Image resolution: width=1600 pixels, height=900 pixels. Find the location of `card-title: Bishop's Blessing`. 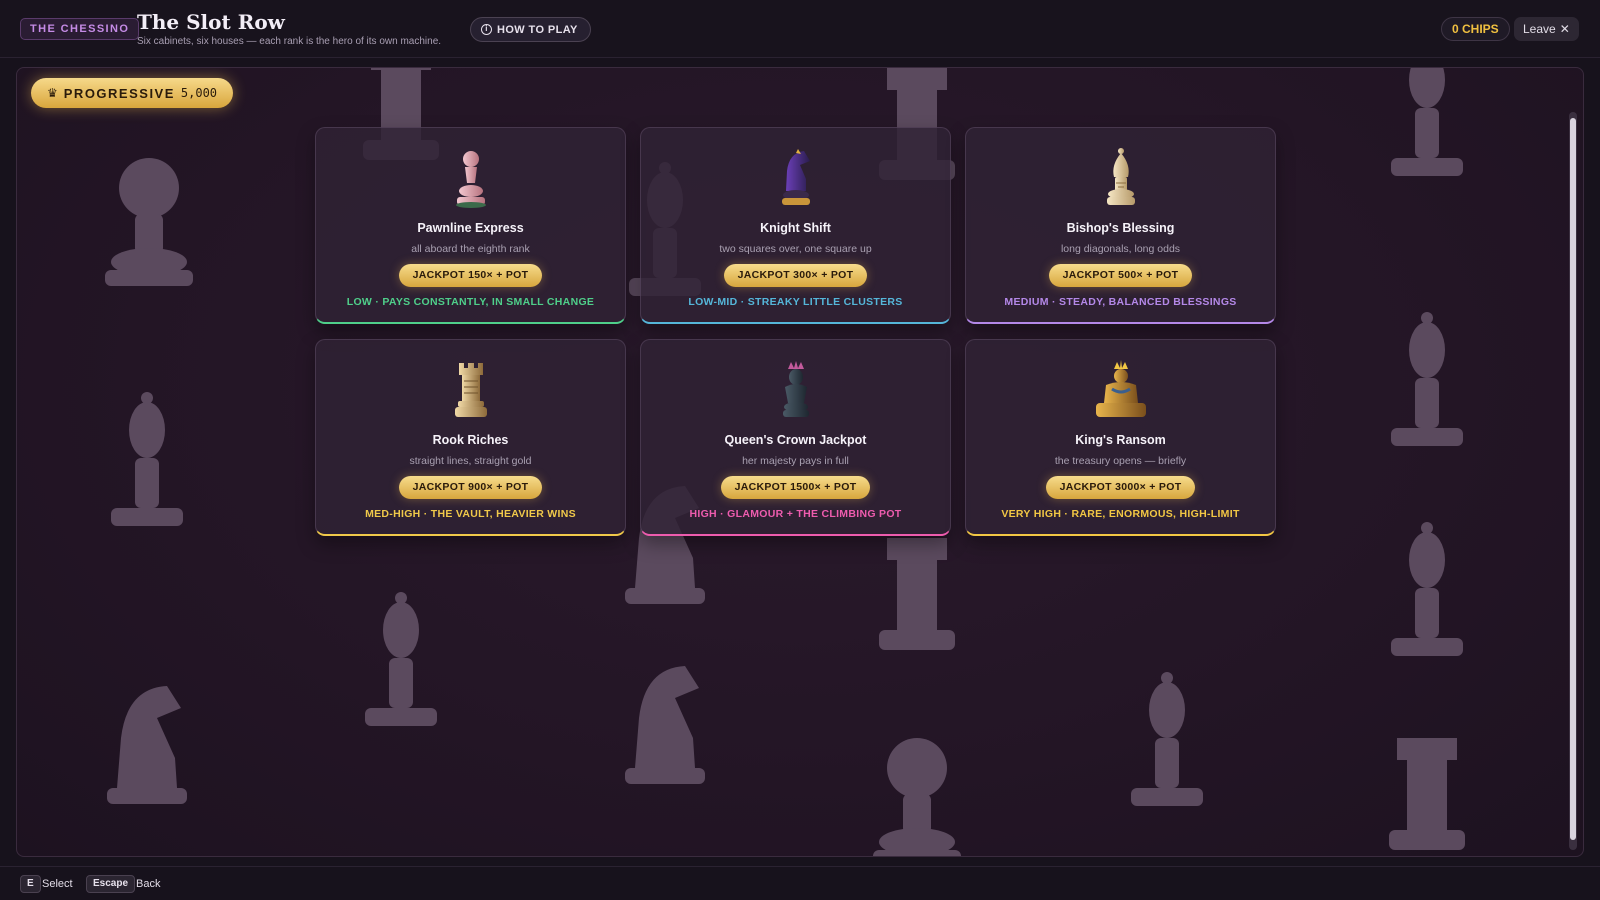

card-title: Bishop's Blessing is located at coordinates (1120, 228).